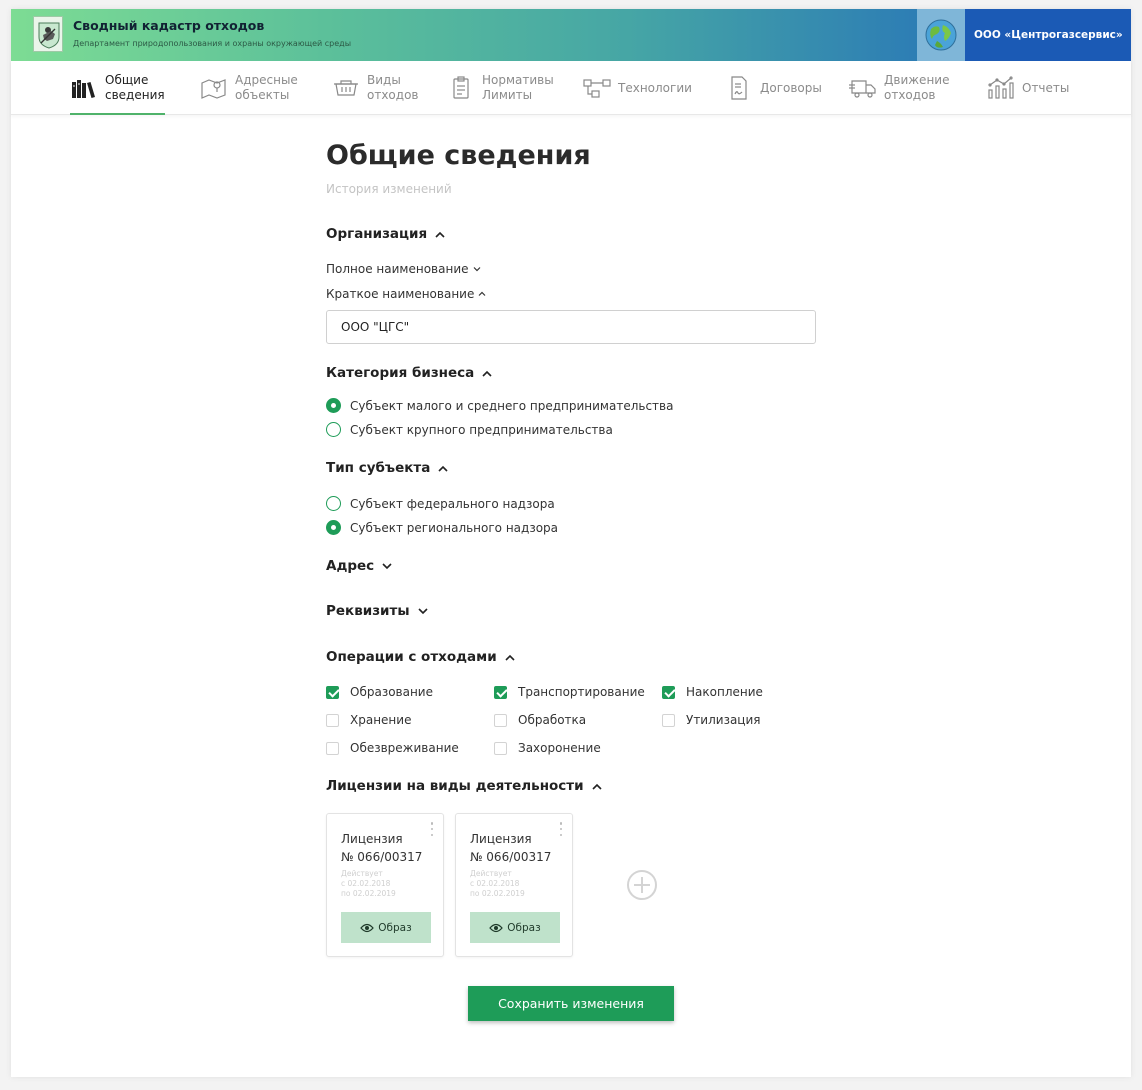 Image resolution: width=1142 pixels, height=1090 pixels. Describe the element at coordinates (367, 927) in the screenshot. I see `eye-icon` at that location.